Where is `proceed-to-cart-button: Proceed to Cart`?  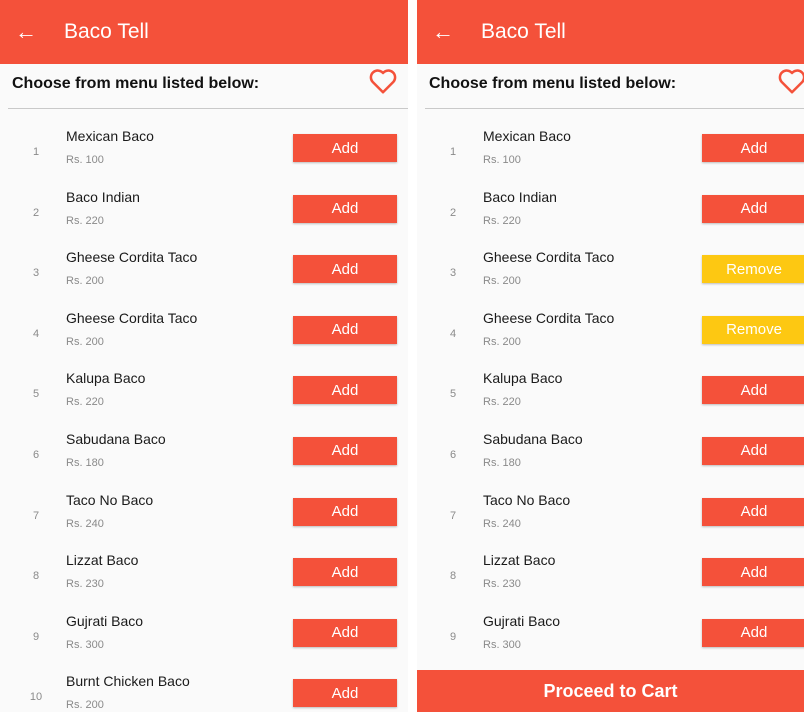 proceed-to-cart-button: Proceed to Cart is located at coordinates (610, 691).